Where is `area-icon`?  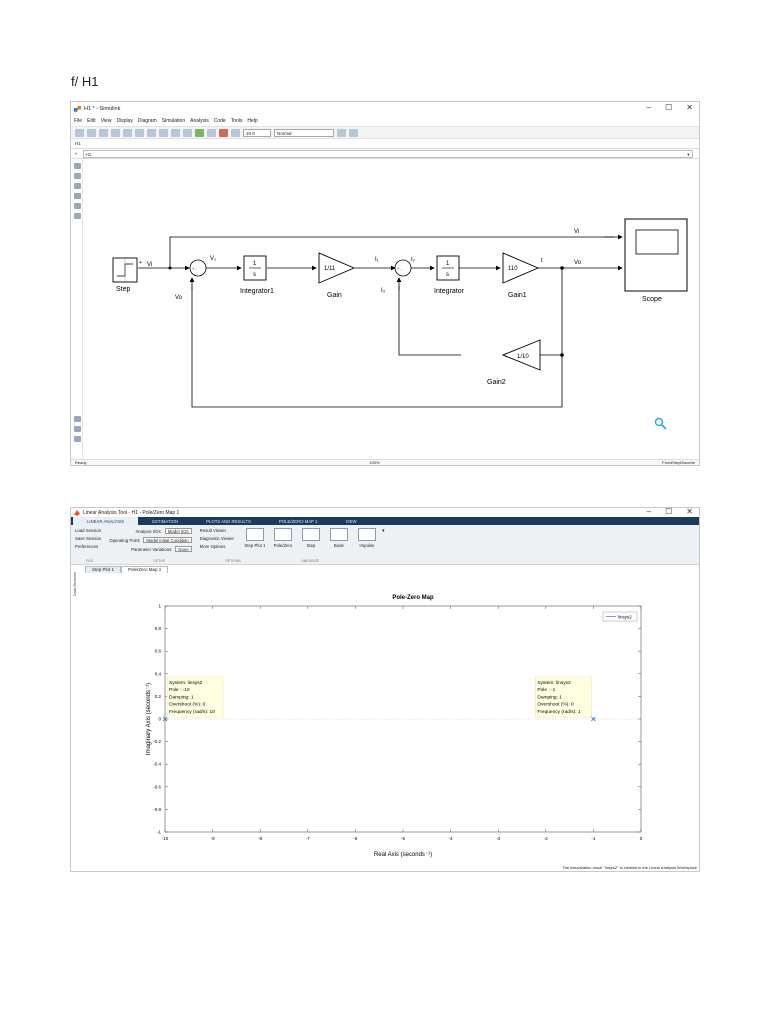
area-icon is located at coordinates (77, 216).